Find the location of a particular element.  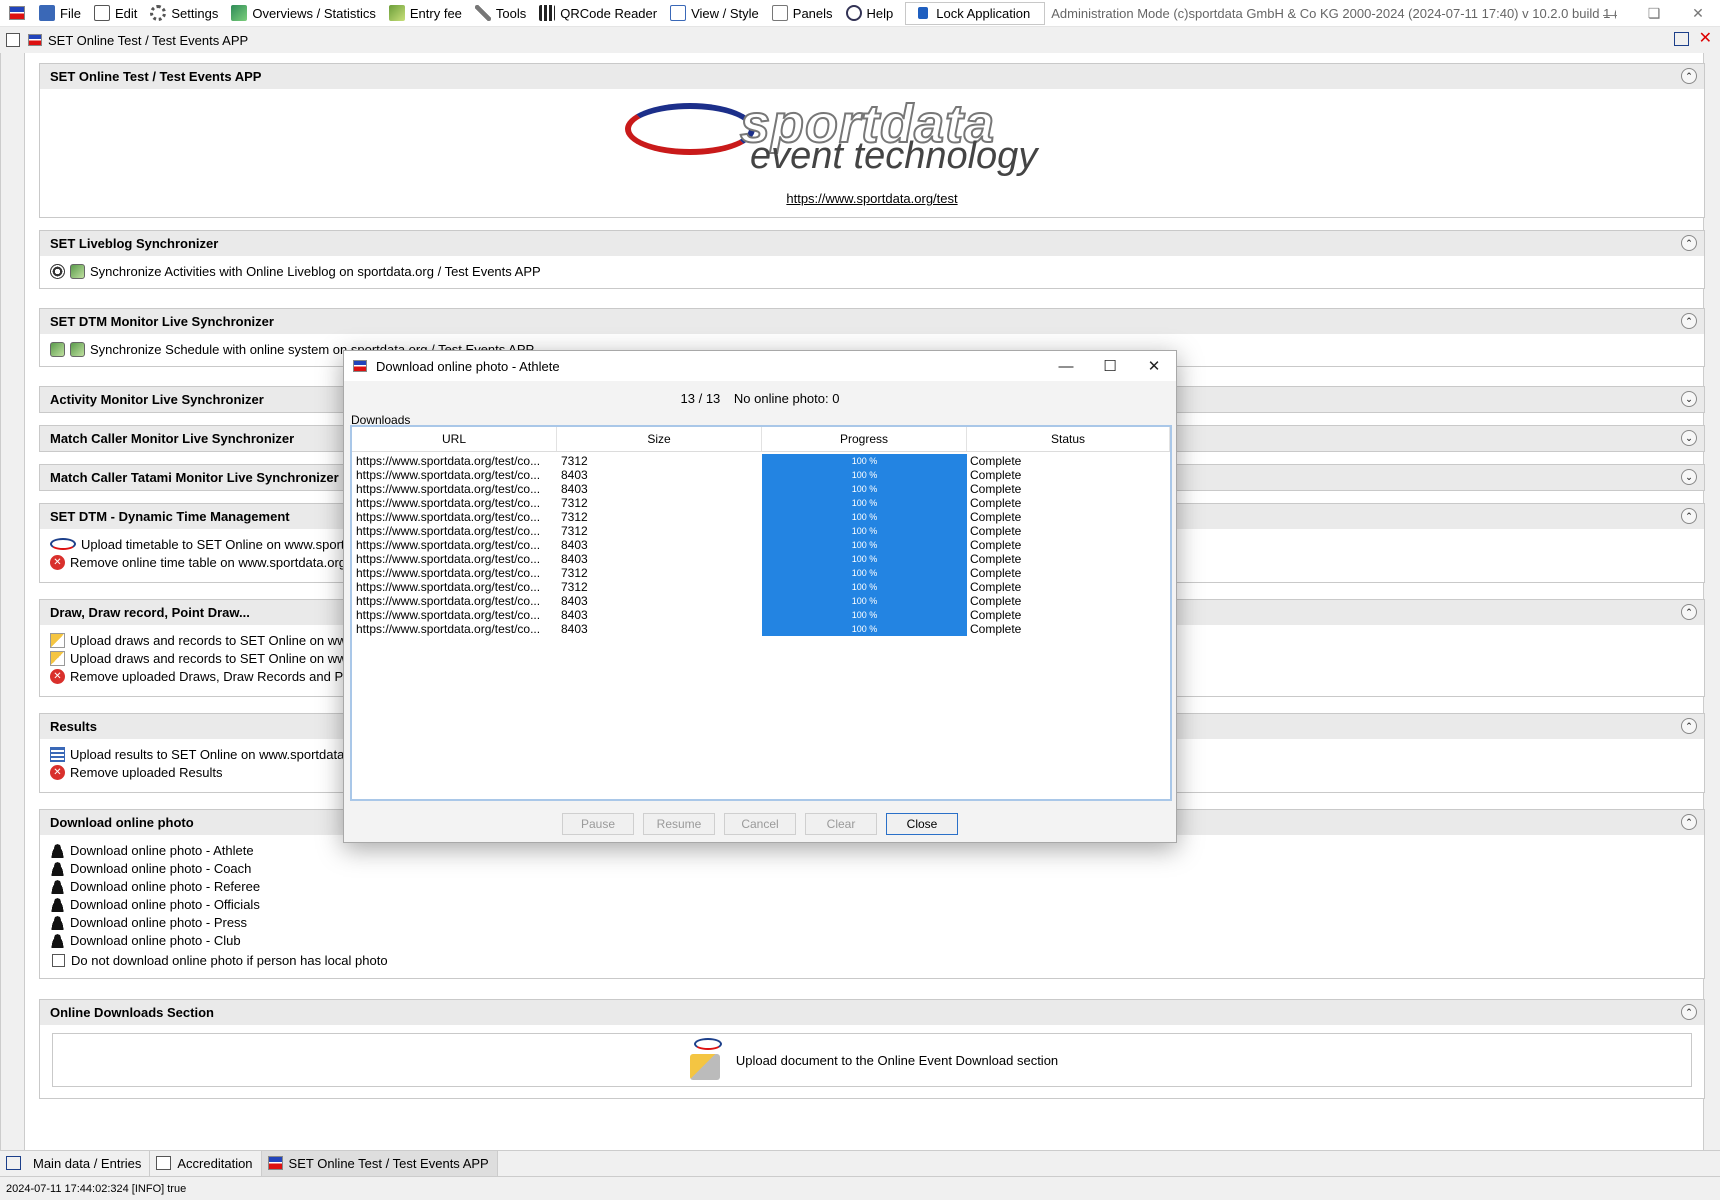

action-label: Download online photo - Coach is located at coordinates (161, 868).